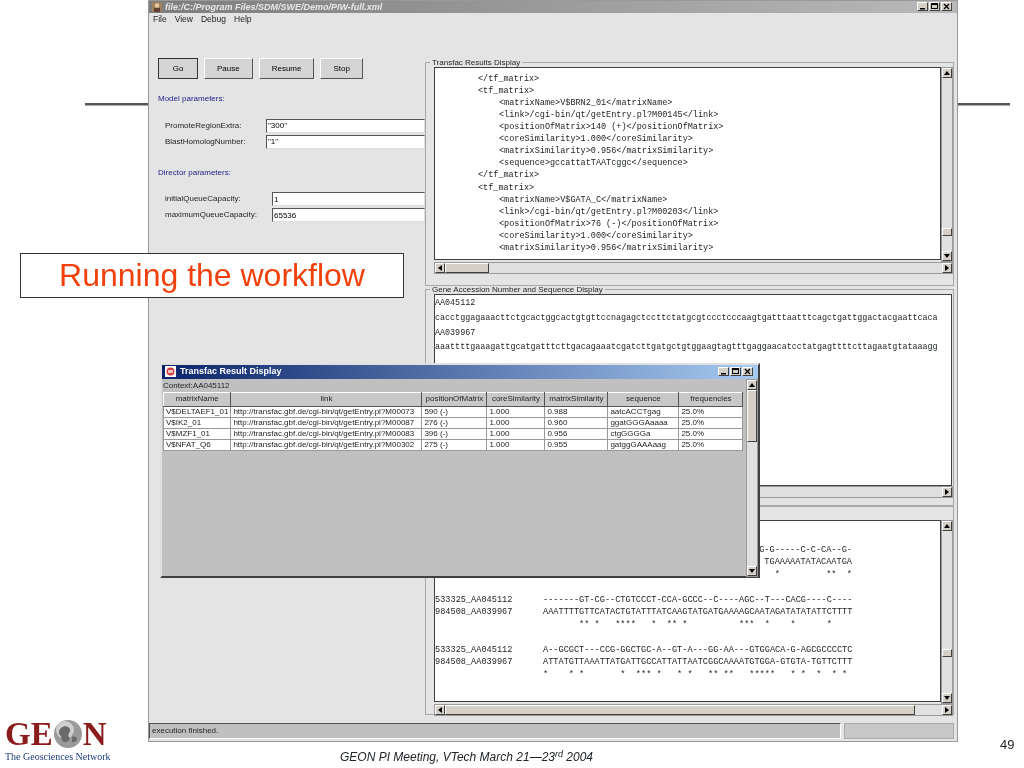  What do you see at coordinates (576, 422) in the screenshot?
I see `table-cell: 0.960` at bounding box center [576, 422].